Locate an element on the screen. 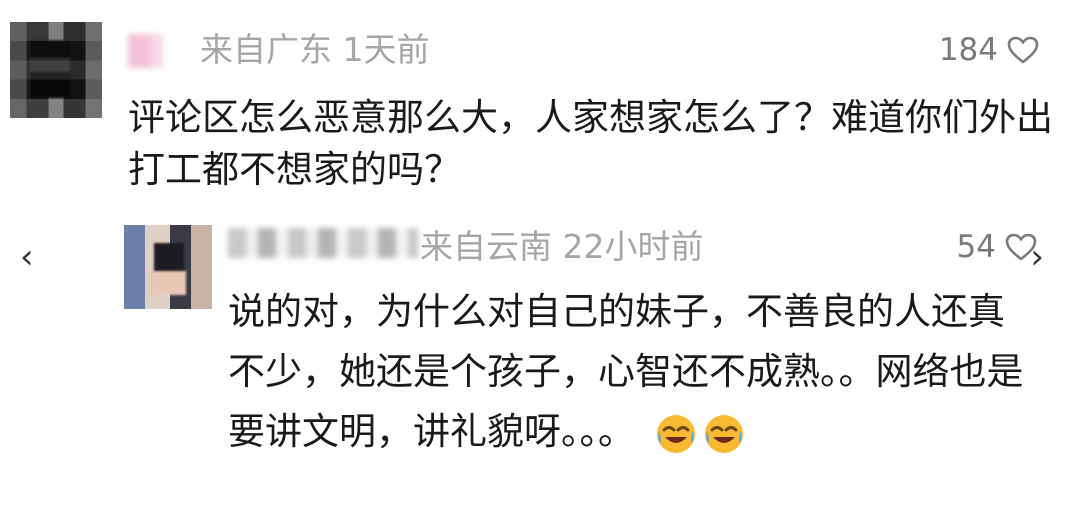 The height and width of the screenshot is (515, 1080). emoji-row is located at coordinates (700, 434).